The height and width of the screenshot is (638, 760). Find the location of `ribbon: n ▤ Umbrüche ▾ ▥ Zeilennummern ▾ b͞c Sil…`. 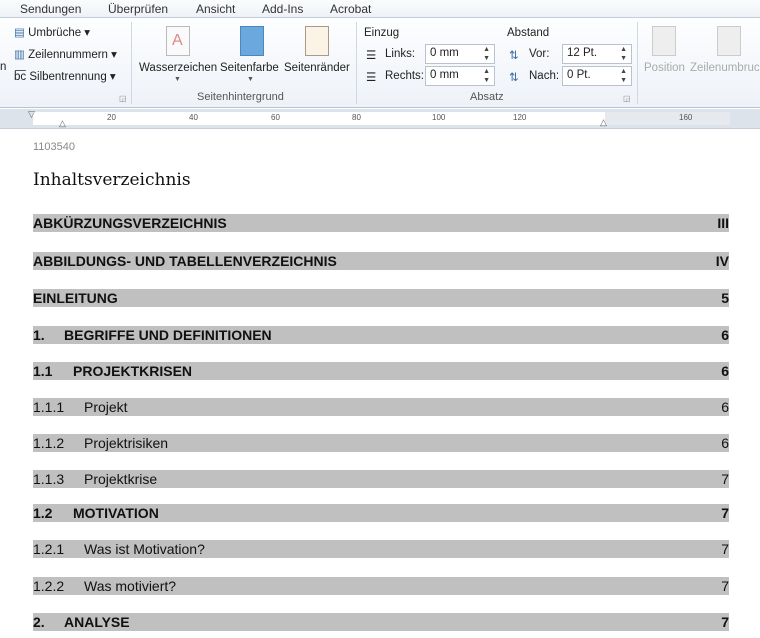

ribbon: n ▤ Umbrüche ▾ ▥ Zeilennummern ▾ b͞c Sil… is located at coordinates (380, 63).